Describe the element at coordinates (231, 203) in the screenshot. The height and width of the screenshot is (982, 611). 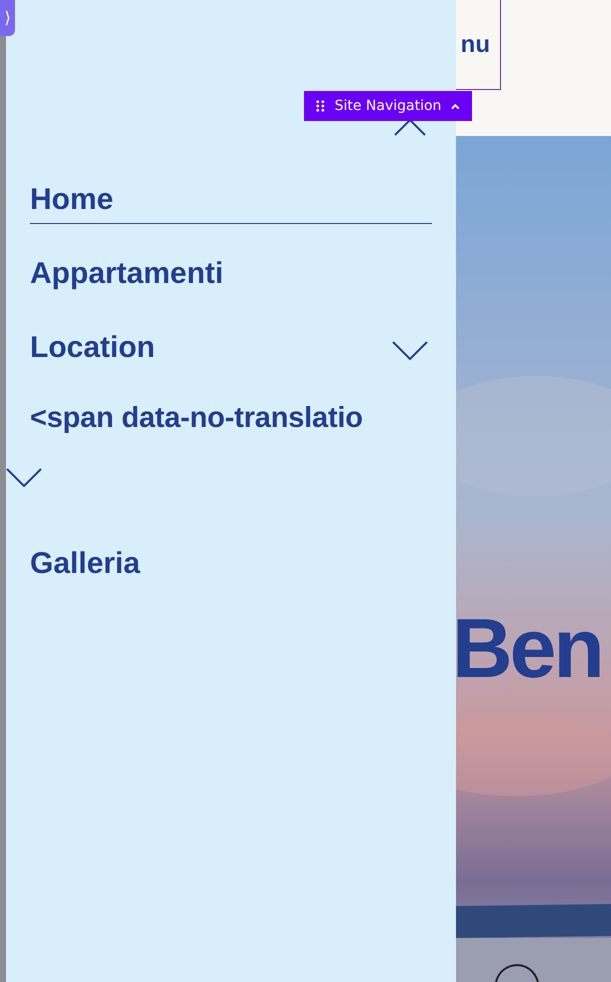
I see `menu-item: Home` at that location.